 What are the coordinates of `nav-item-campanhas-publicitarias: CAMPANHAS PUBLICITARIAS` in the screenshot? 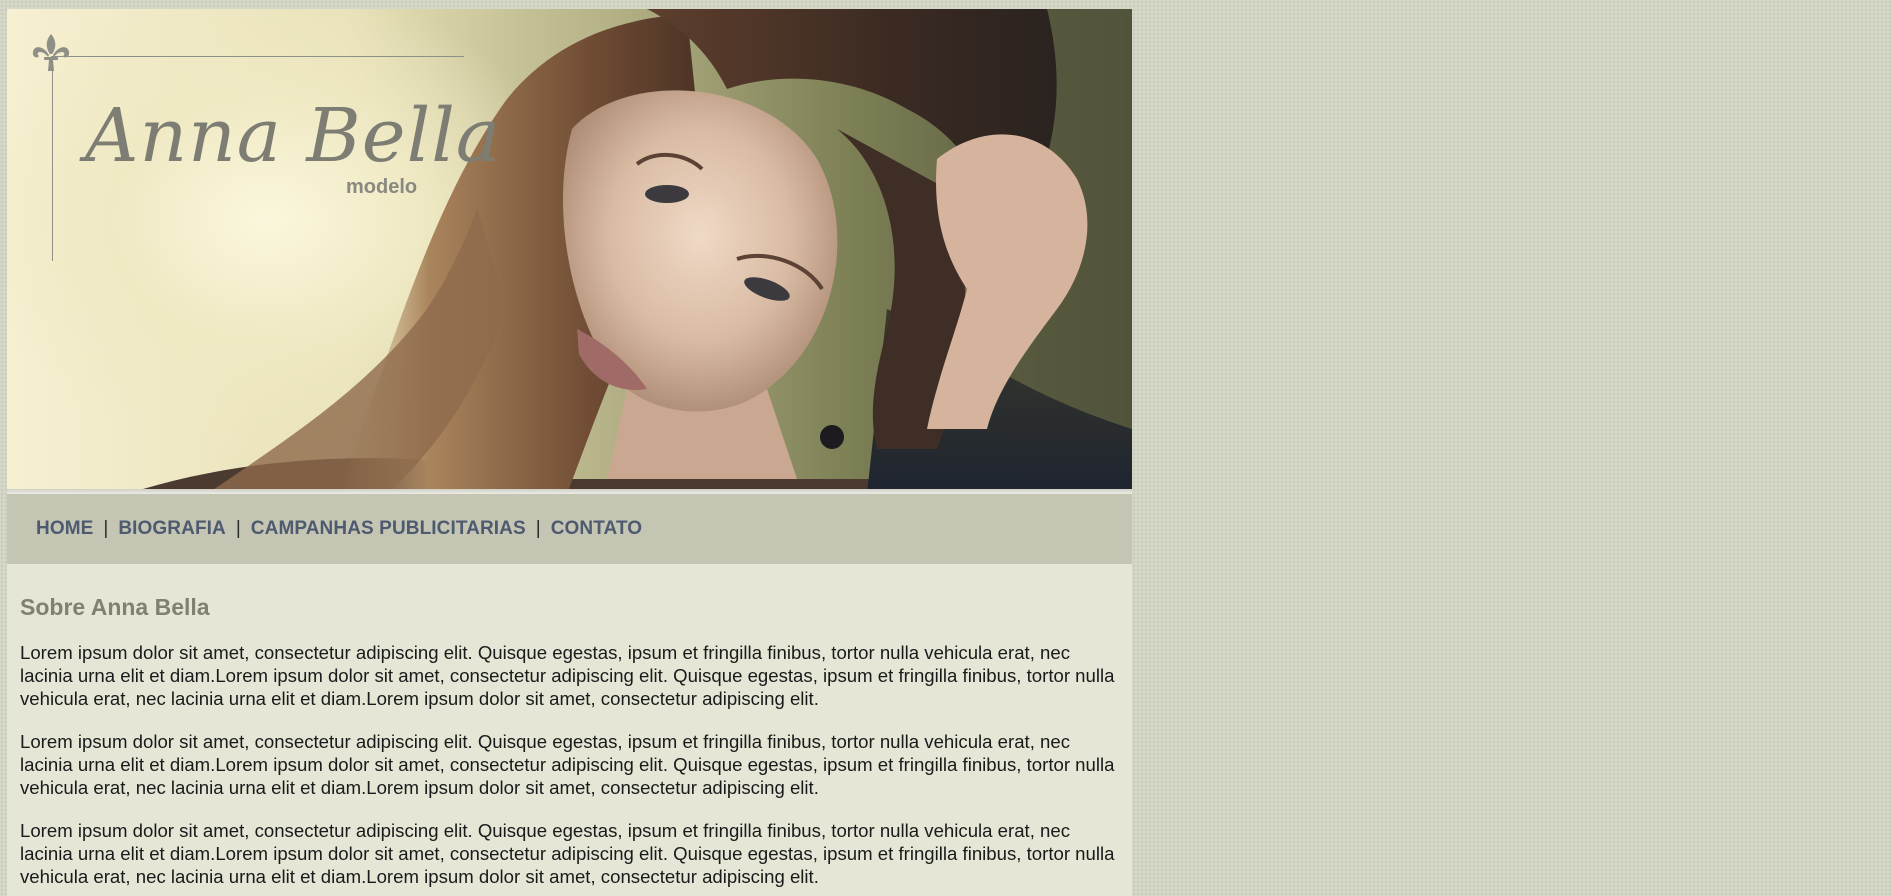 It's located at (388, 529).